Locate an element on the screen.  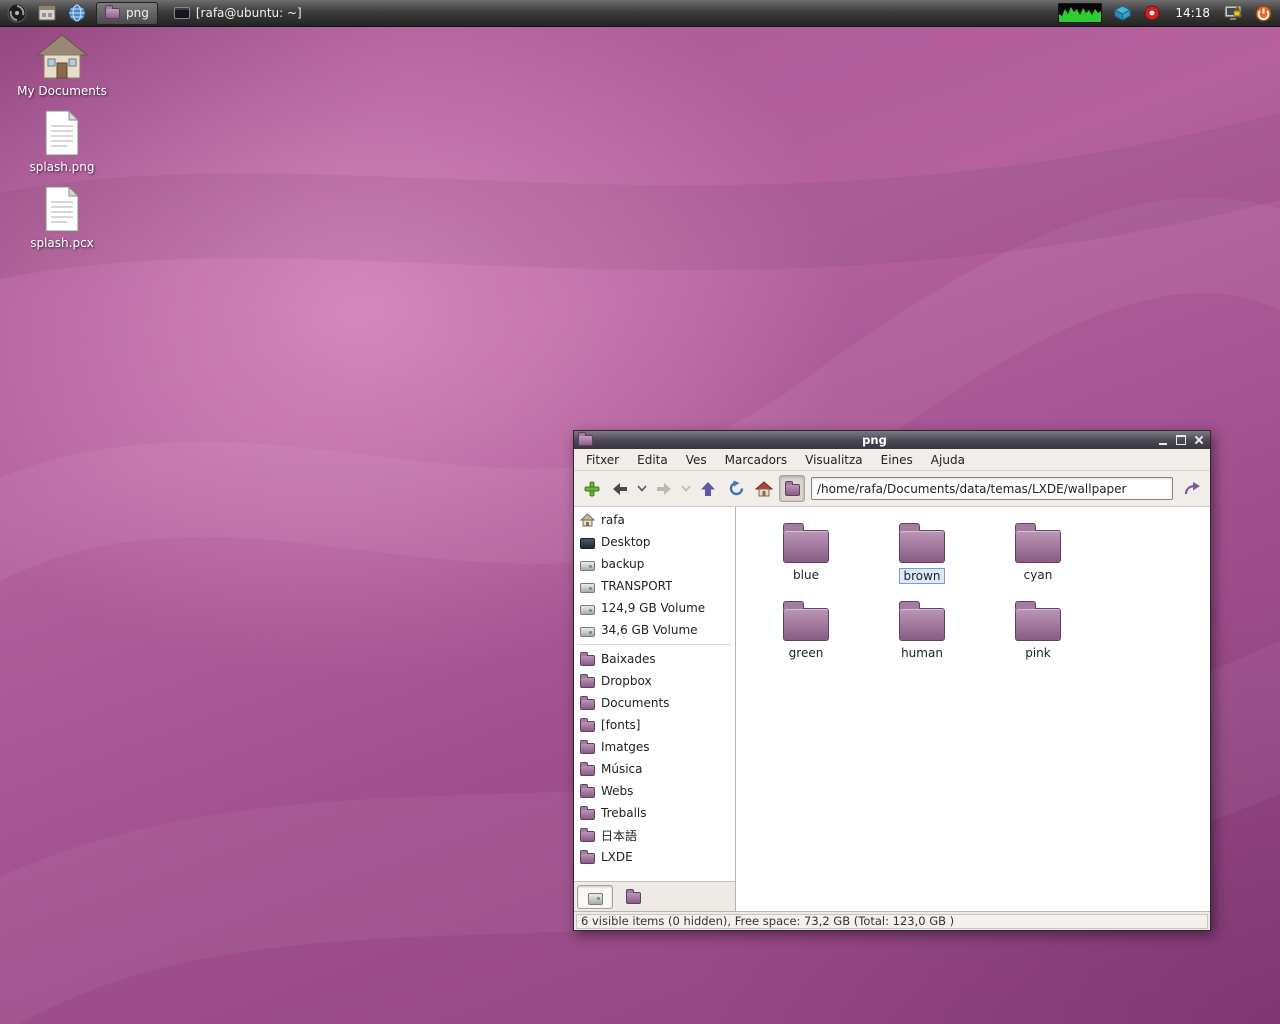
sidebar-folder-webs: Webs is located at coordinates (654, 791).